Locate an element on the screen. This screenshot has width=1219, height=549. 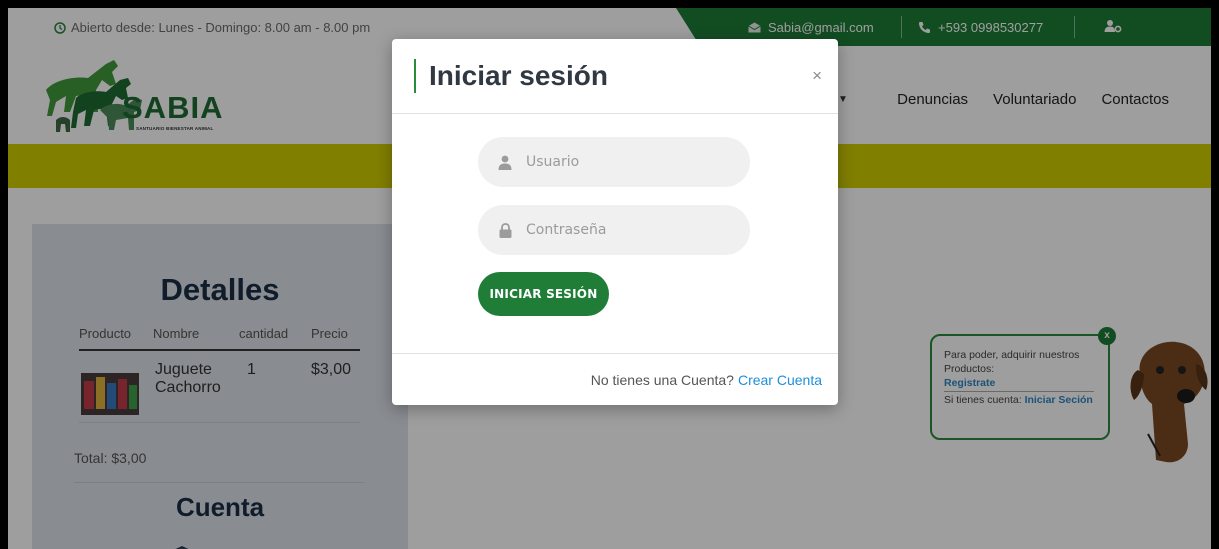
modal-title: Iniciar sesión is located at coordinates (511, 76).